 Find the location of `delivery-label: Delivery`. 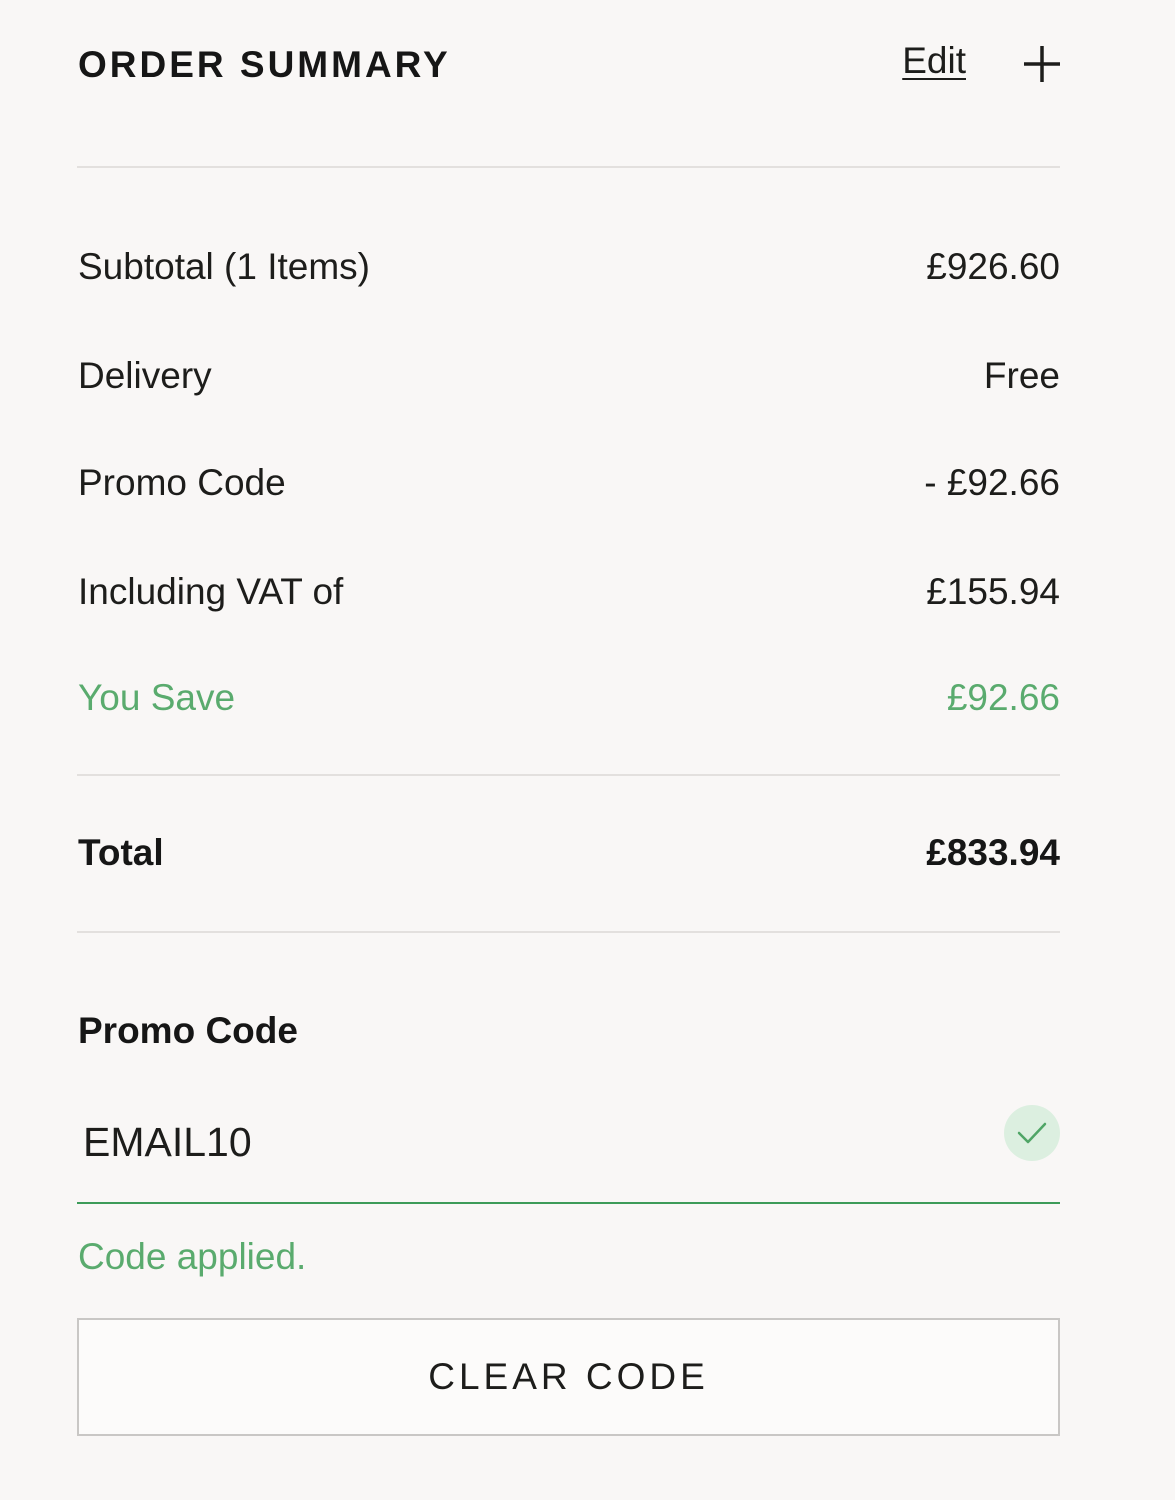

delivery-label: Delivery is located at coordinates (145, 375).